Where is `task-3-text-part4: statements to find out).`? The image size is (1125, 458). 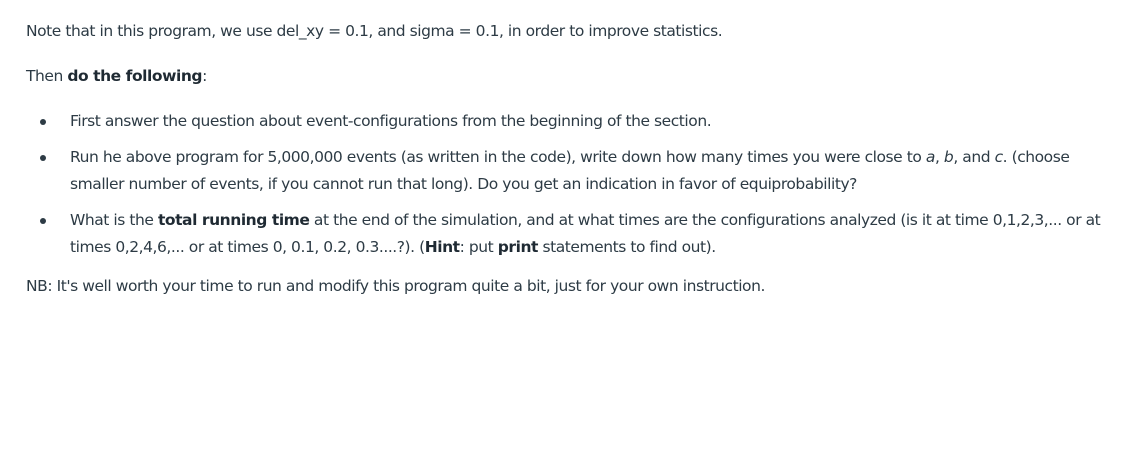 task-3-text-part4: statements to find out). is located at coordinates (627, 247).